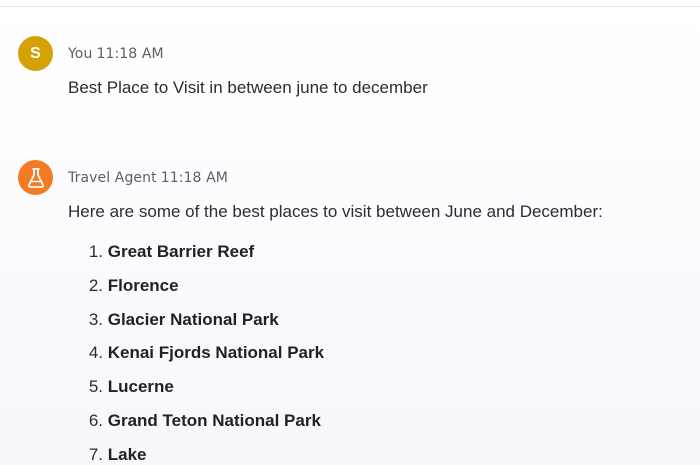  I want to click on message-meta: Travel Agent 11:18 AM, so click(148, 178).